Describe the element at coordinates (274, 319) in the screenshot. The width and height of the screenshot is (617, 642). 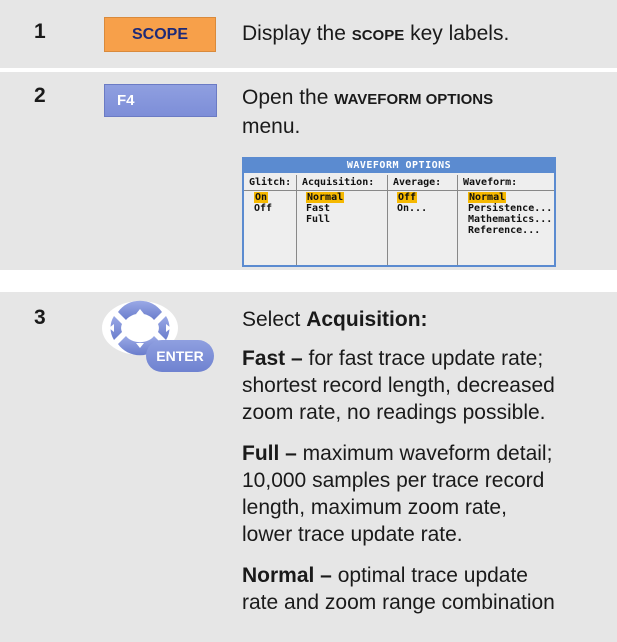
I see `desc-text: Select` at that location.